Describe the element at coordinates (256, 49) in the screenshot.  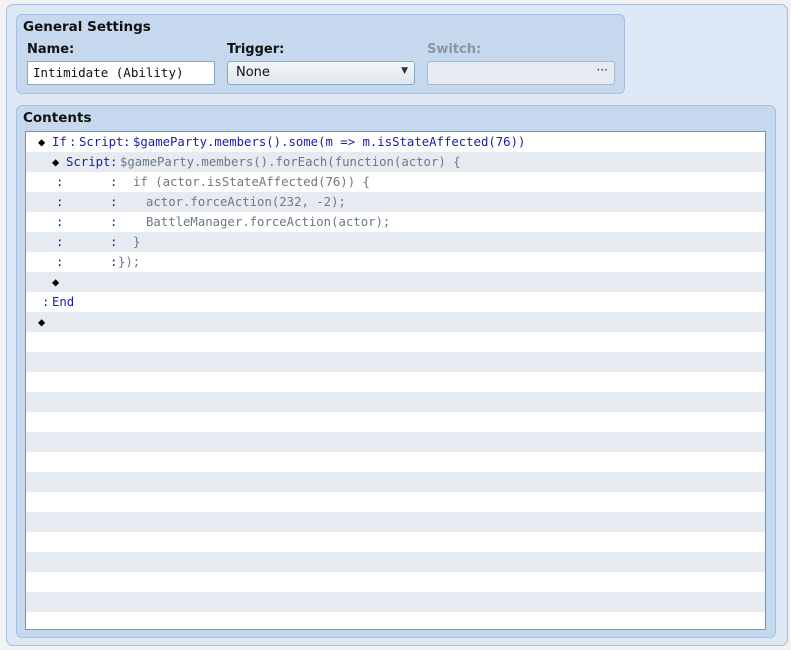
I see `trigger-label: Trigger:` at that location.